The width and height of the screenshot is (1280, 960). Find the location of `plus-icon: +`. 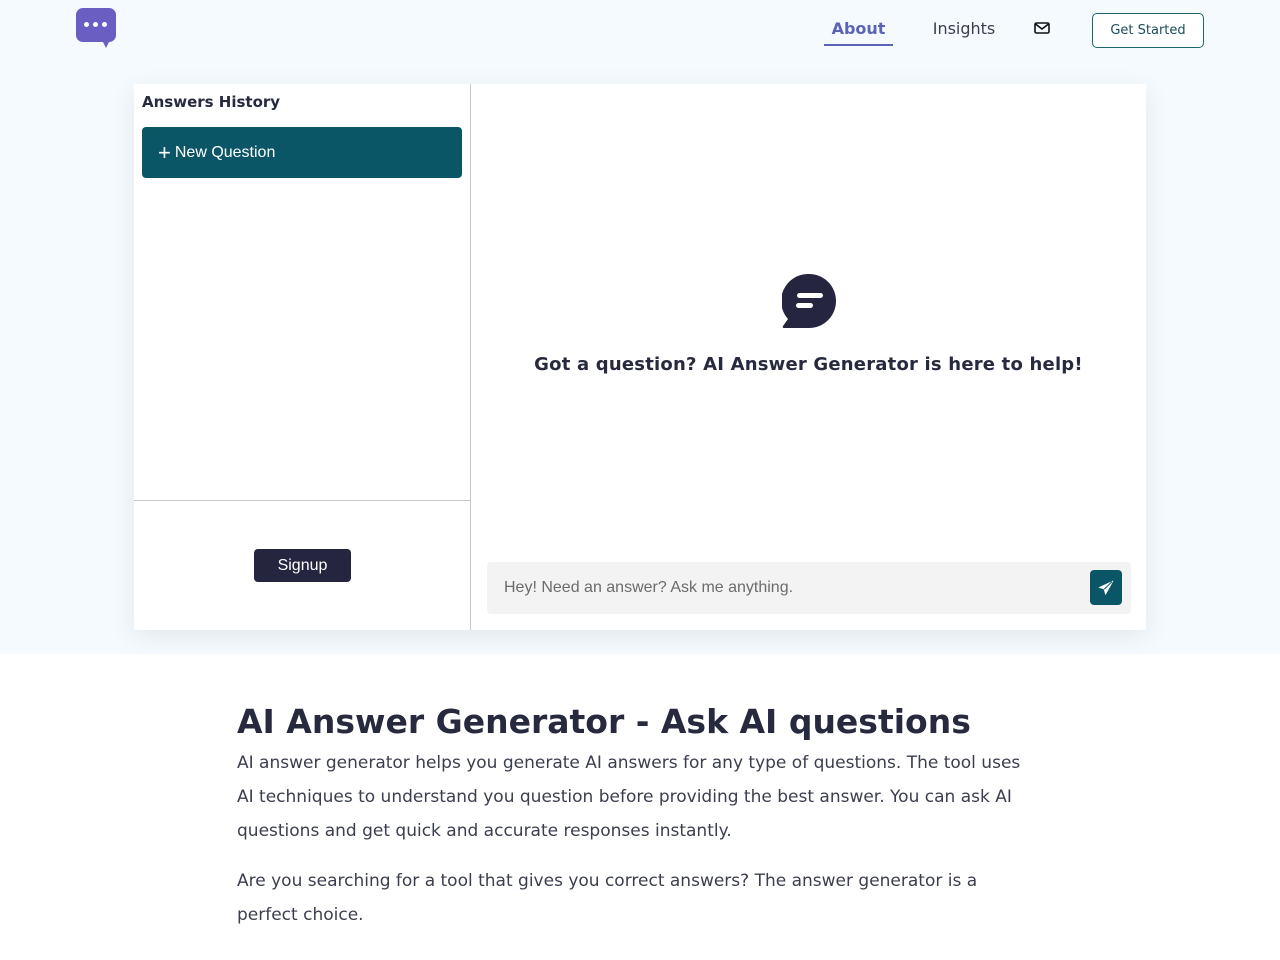

plus-icon: + is located at coordinates (164, 152).